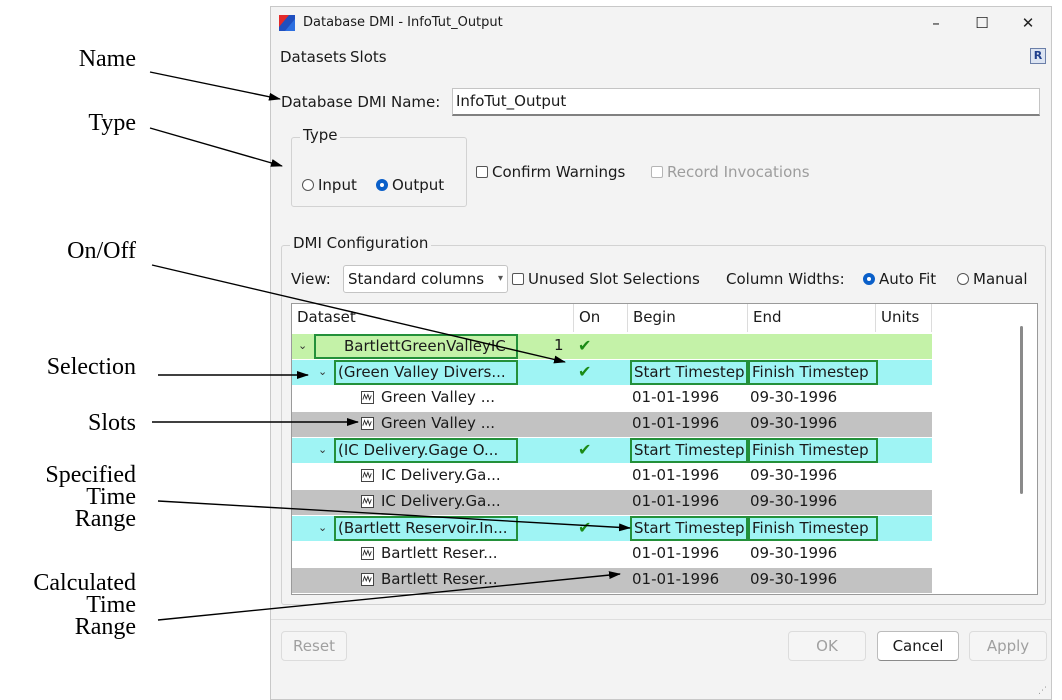 This screenshot has height=700, width=1062. What do you see at coordinates (1028, 23) in the screenshot?
I see `close-button: ✕` at bounding box center [1028, 23].